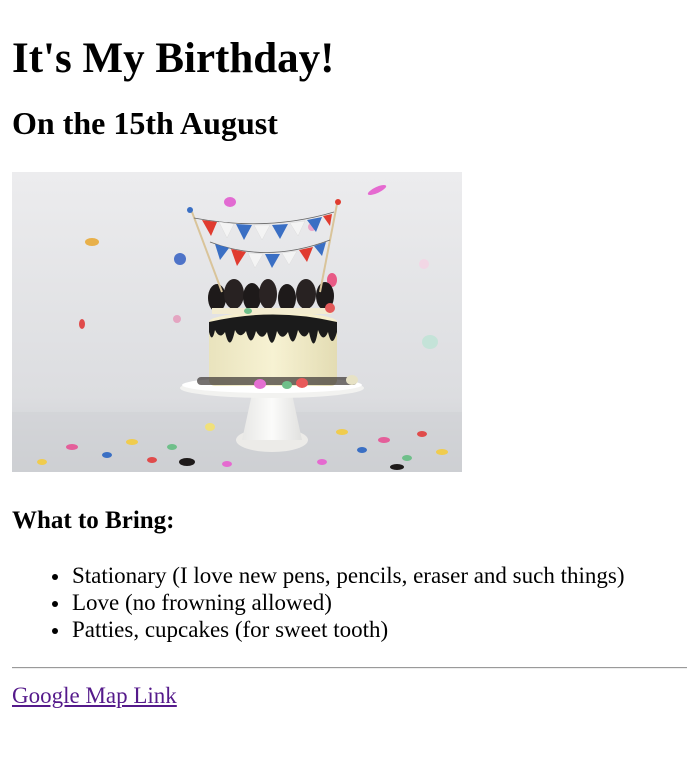 The width and height of the screenshot is (687, 757). Describe the element at coordinates (173, 58) in the screenshot. I see `page-title: It's My Birthday!` at that location.